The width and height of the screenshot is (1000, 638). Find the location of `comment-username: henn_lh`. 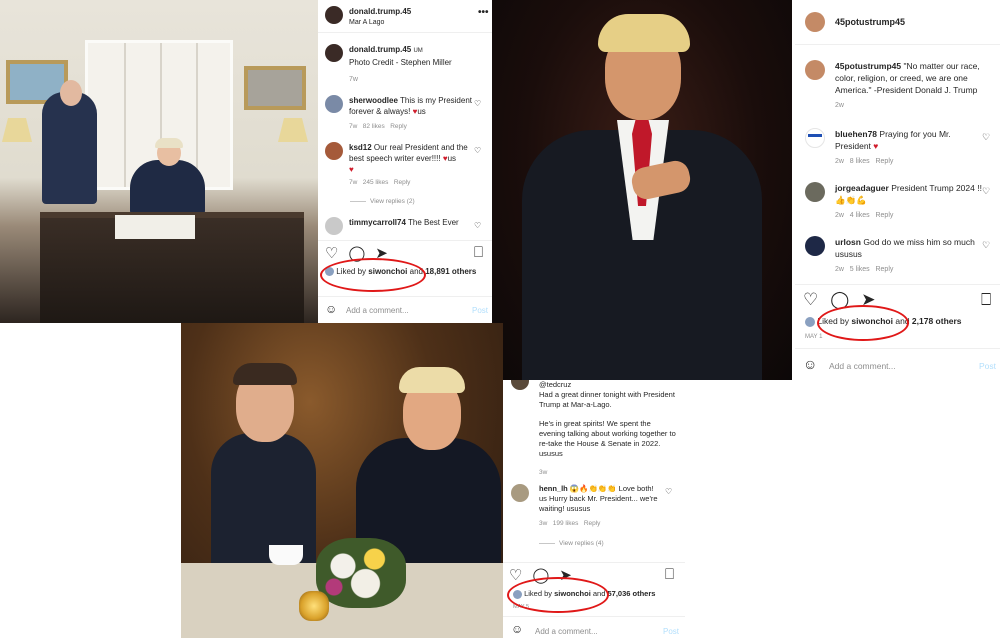

comment-username: henn_lh is located at coordinates (553, 488).